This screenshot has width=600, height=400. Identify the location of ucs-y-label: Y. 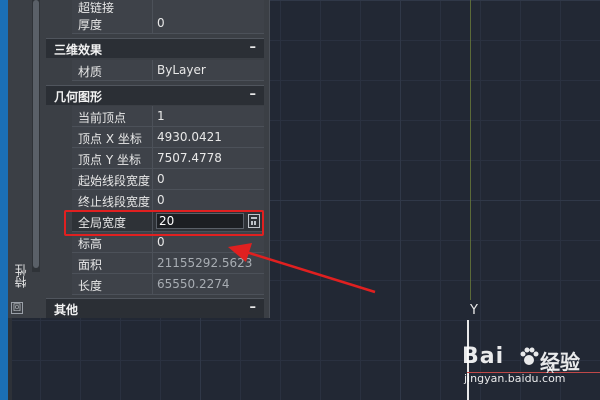
(474, 310).